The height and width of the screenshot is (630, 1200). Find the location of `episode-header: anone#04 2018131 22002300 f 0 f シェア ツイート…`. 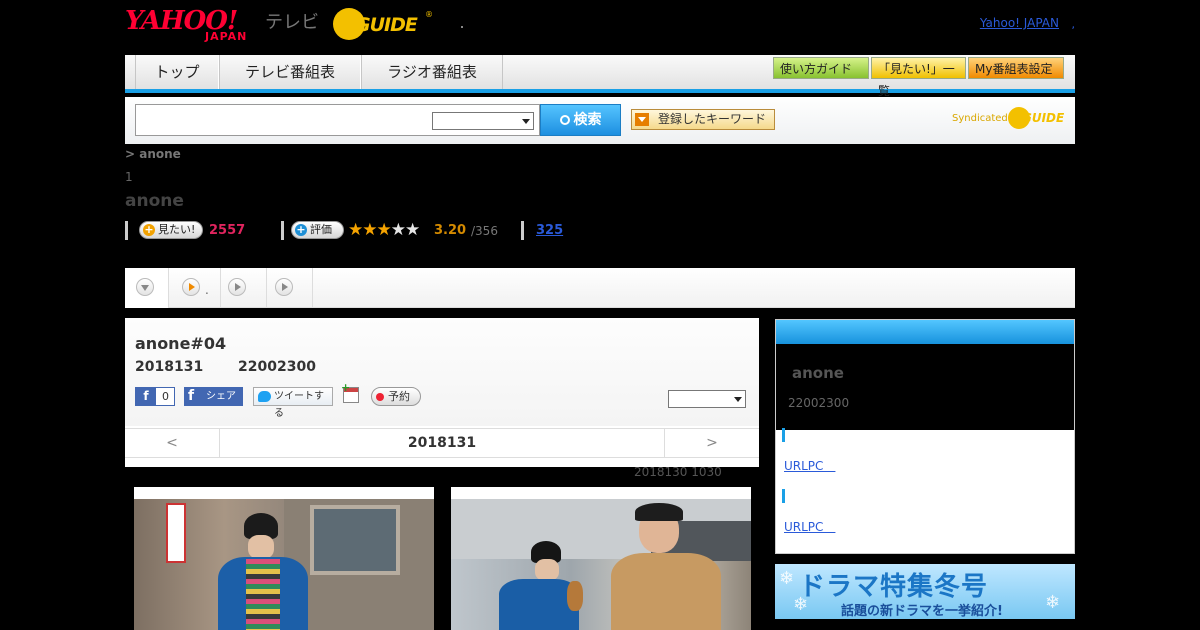

episode-header: anone#04 2018131 22002300 f 0 f シェア ツイート… is located at coordinates (442, 372).